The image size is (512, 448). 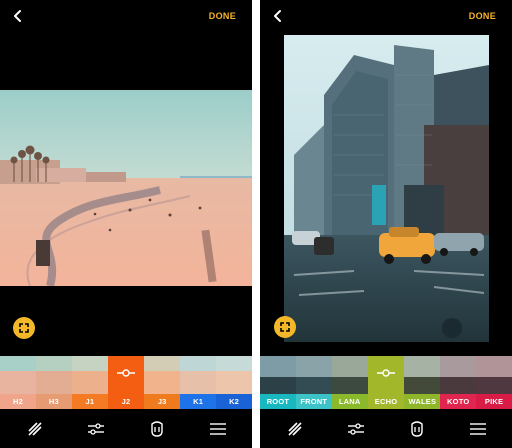 I want to click on filter-strip: ROOT FRONT LANA ECHO WALES KOTO PIKE, so click(x=386, y=382).